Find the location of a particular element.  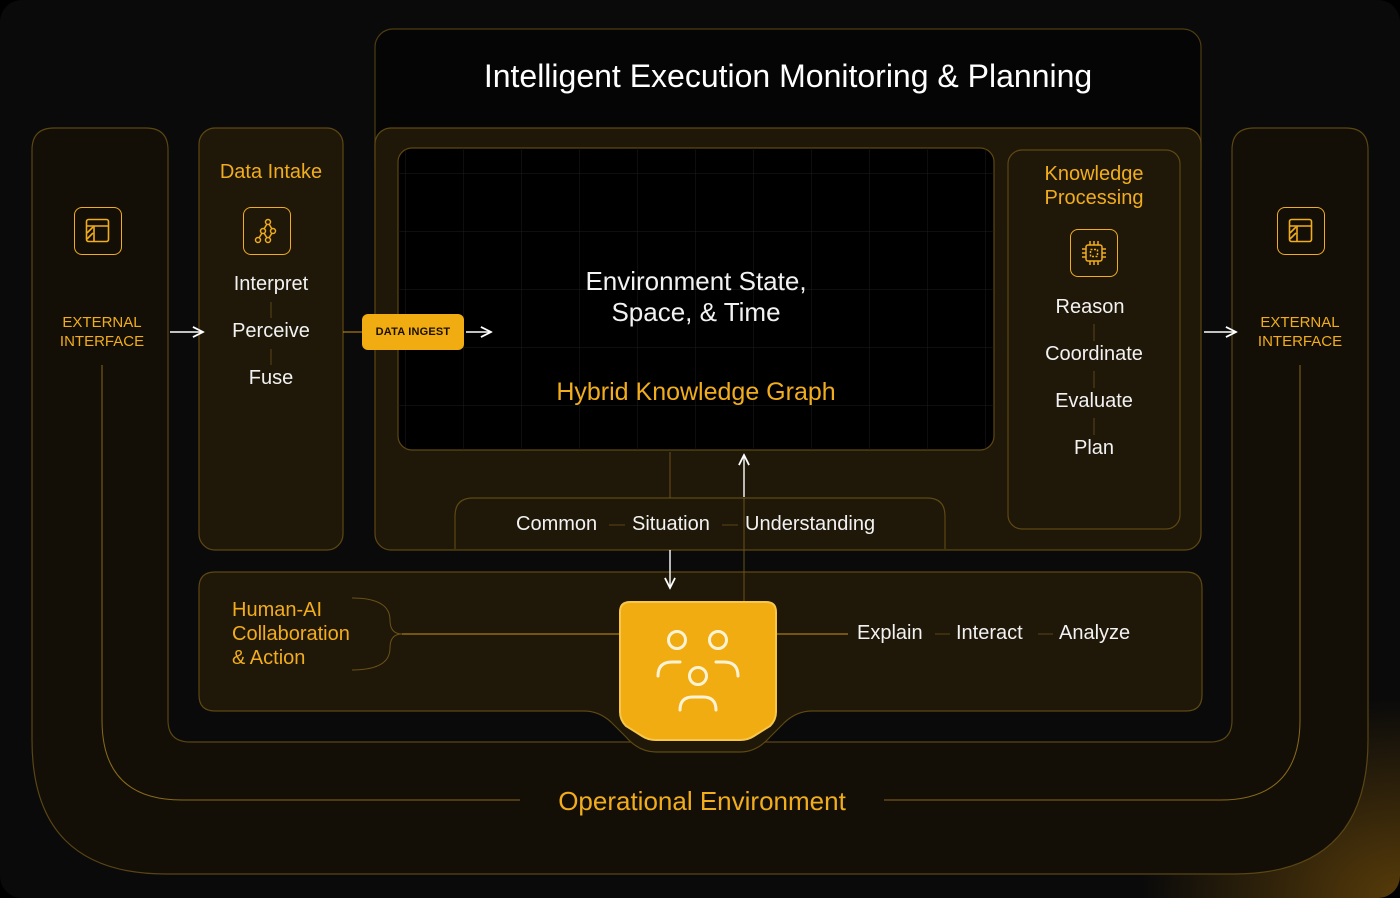

human-ai-tile is located at coordinates (698, 671).